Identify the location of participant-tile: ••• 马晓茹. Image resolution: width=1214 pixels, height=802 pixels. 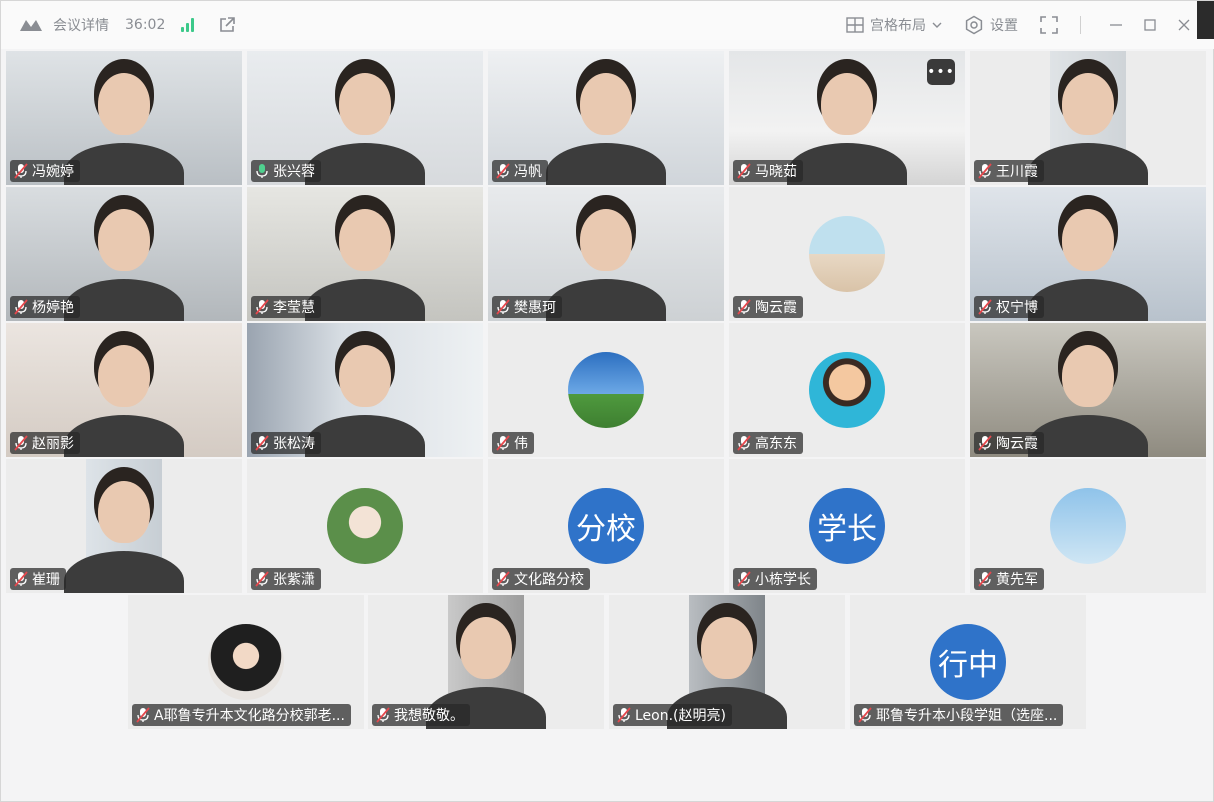
(847, 118).